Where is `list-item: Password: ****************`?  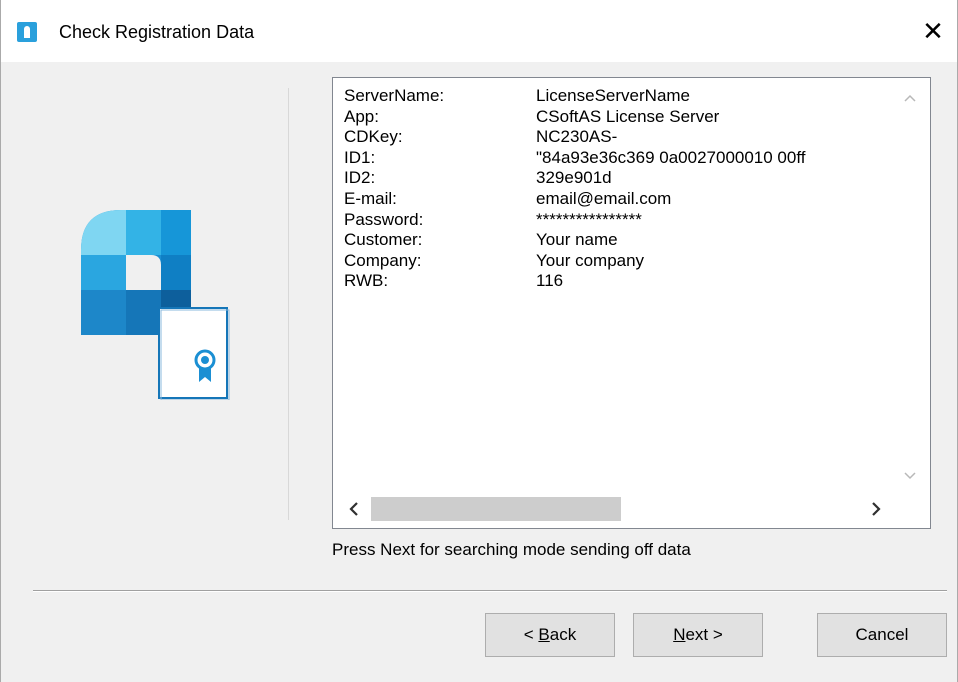
list-item: Password: **************** is located at coordinates (493, 219).